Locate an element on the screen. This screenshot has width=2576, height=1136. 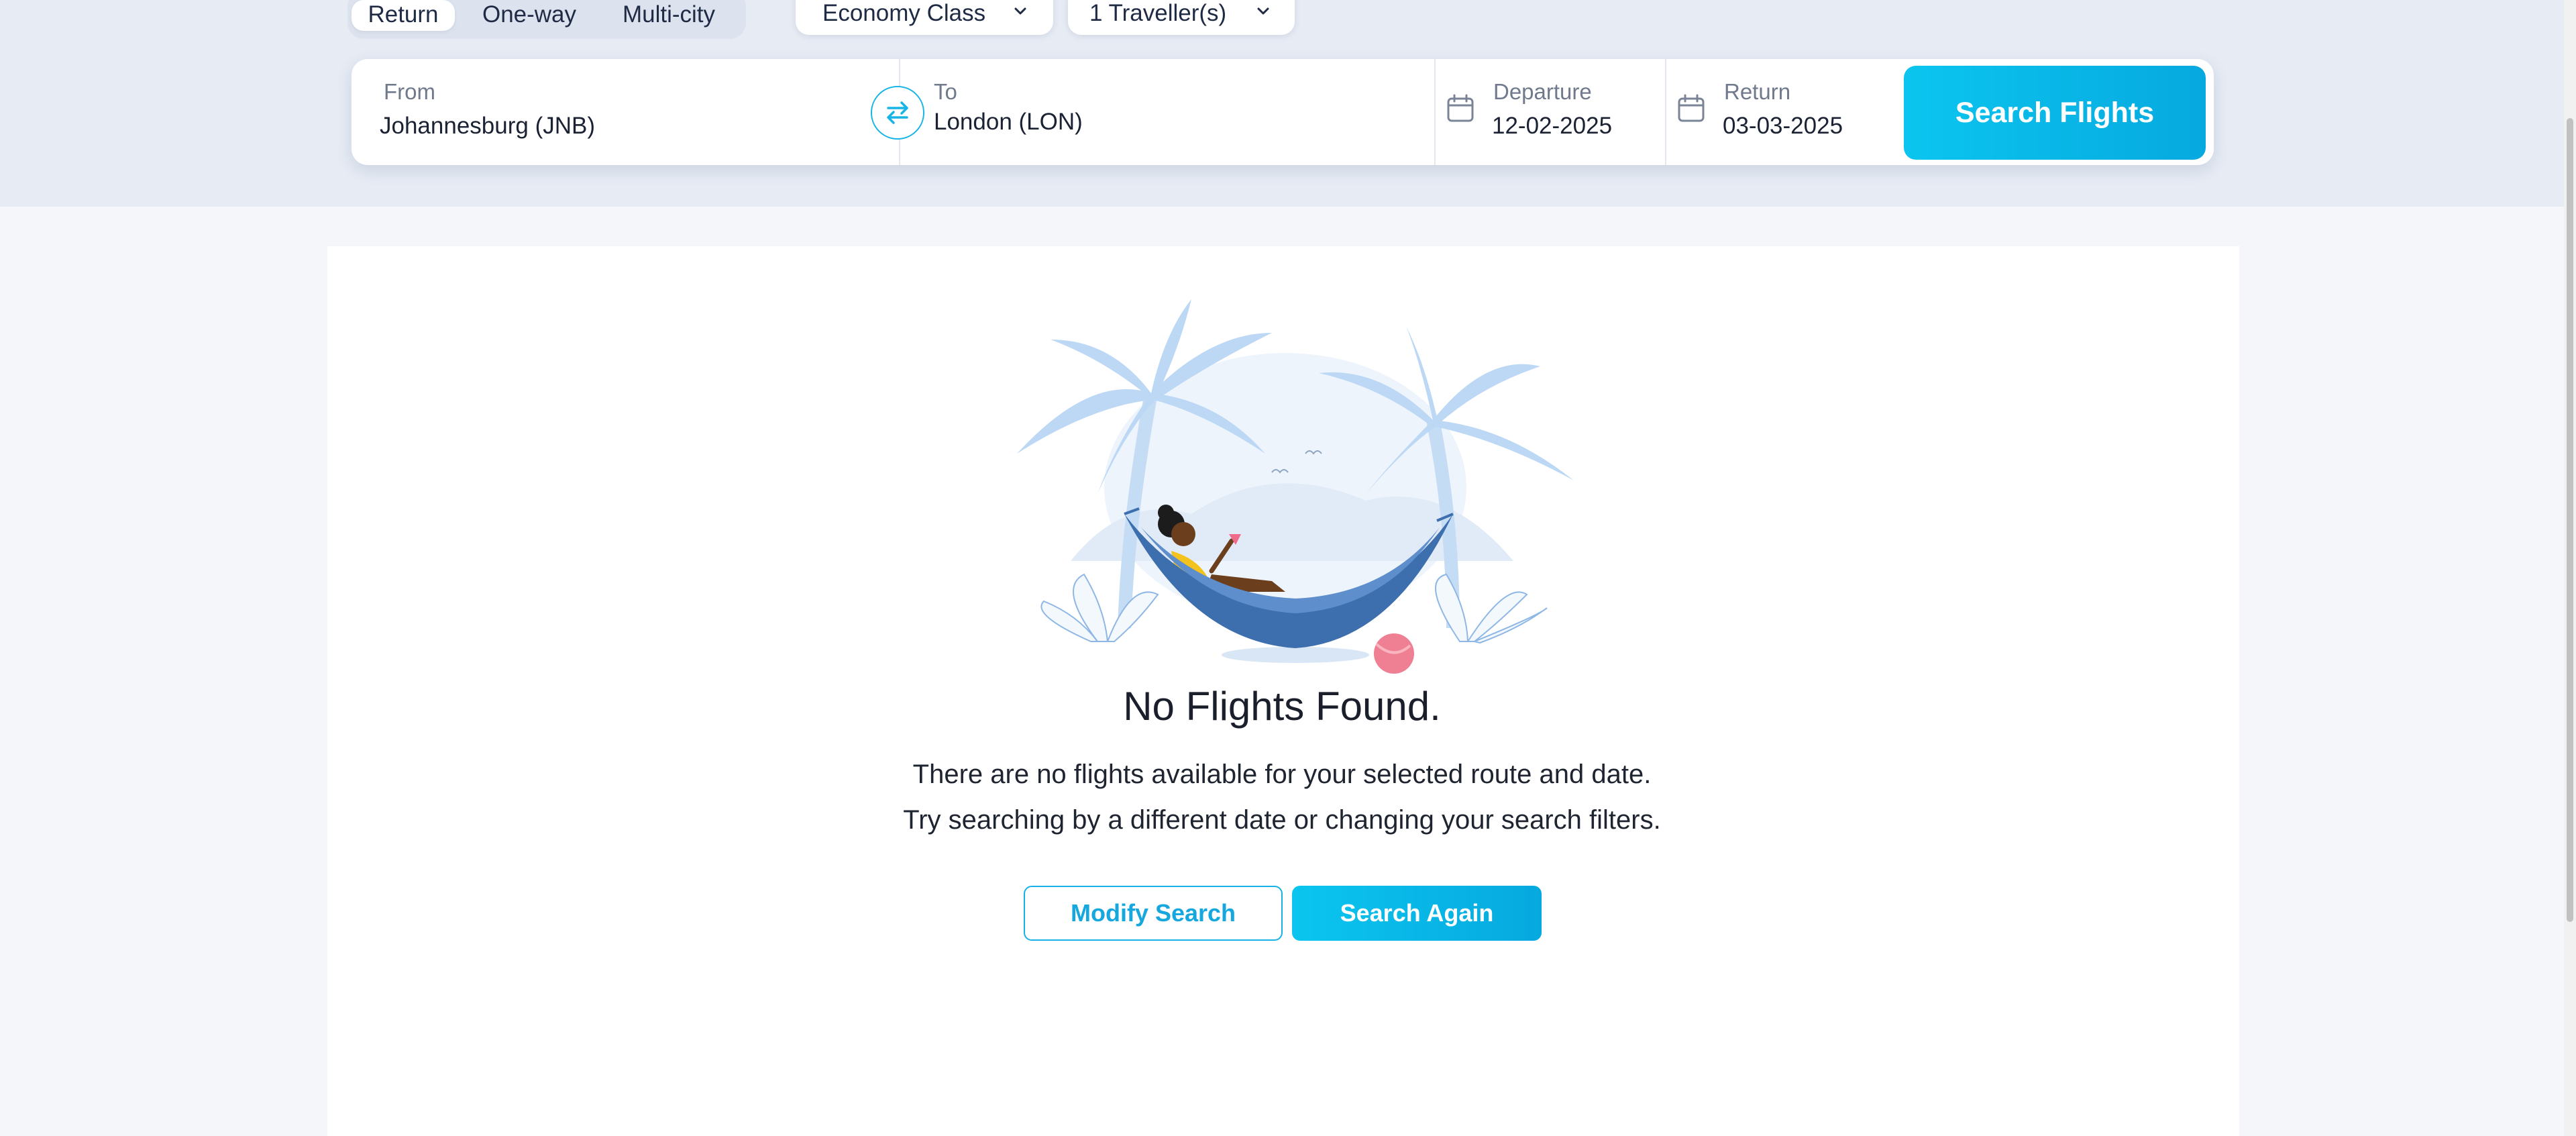
cabin-class-value: Economy Class is located at coordinates (904, 13).